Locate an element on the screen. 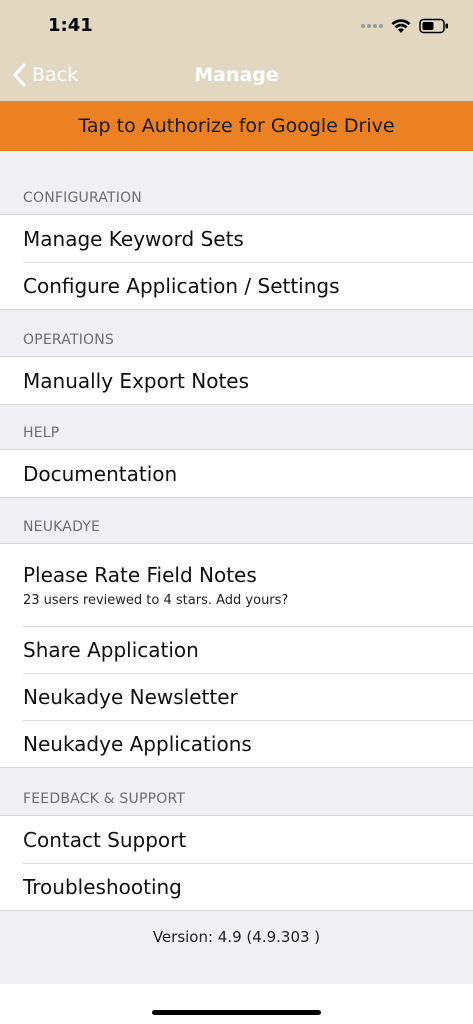 This screenshot has height=1024, width=473. status-bar: 1:41 is located at coordinates (236, 25).